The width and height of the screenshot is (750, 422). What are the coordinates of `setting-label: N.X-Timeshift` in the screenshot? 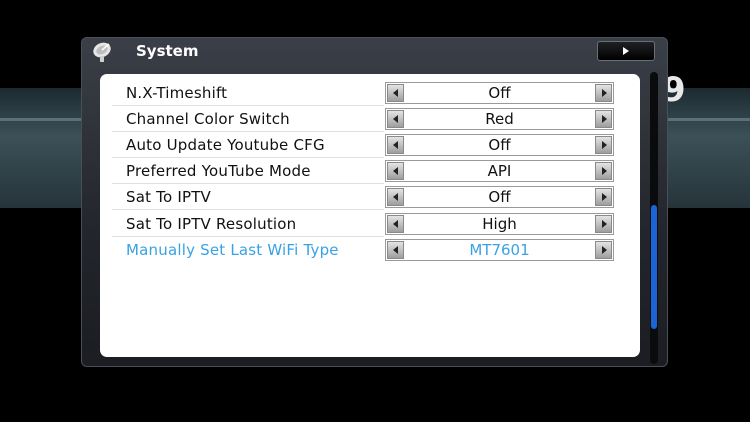 It's located at (177, 93).